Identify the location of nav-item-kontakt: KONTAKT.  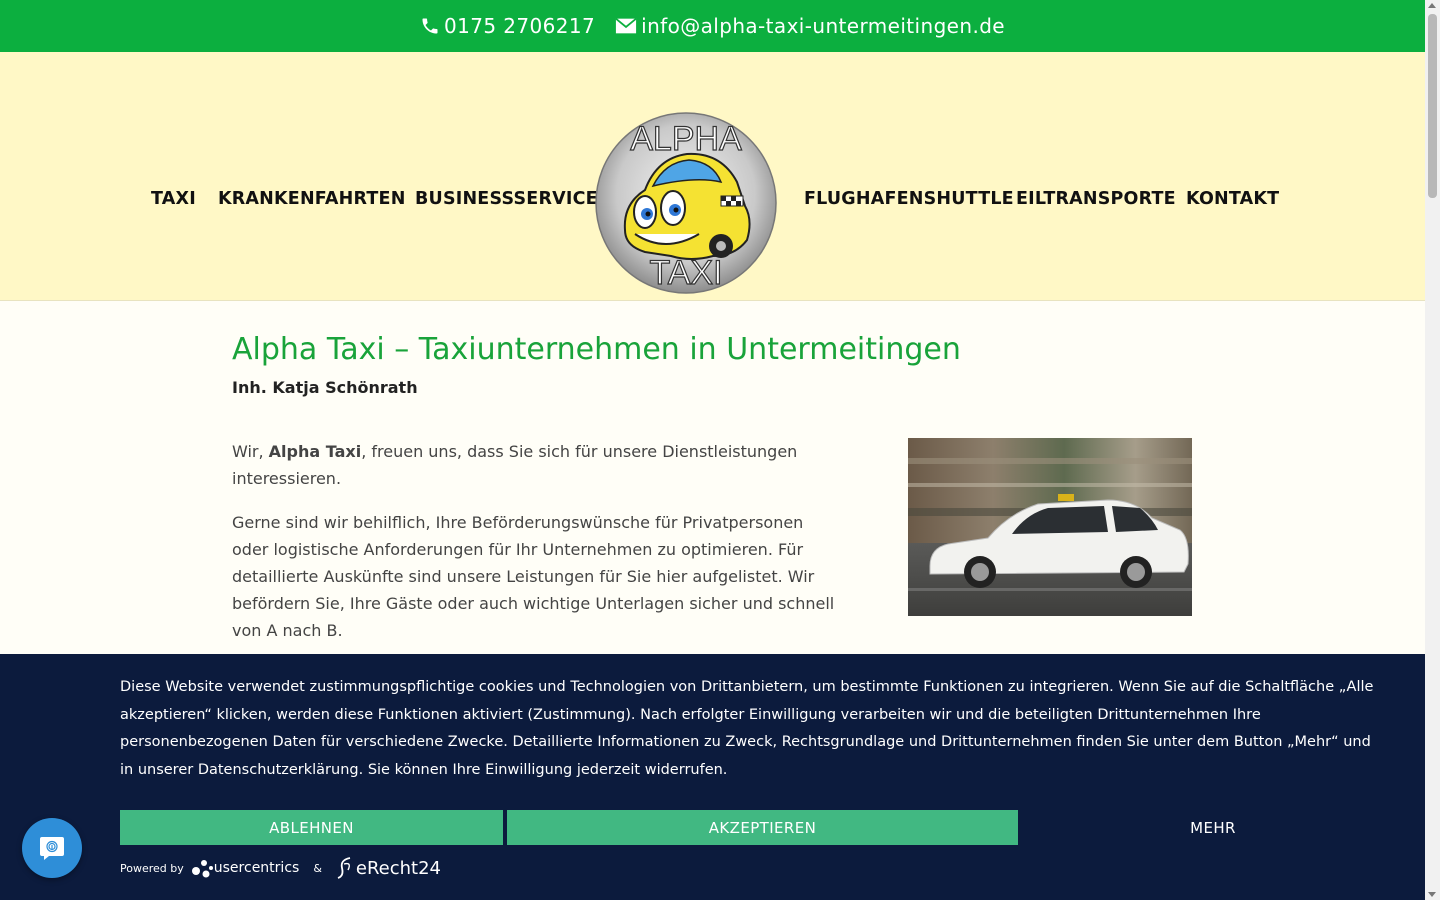
(1232, 199).